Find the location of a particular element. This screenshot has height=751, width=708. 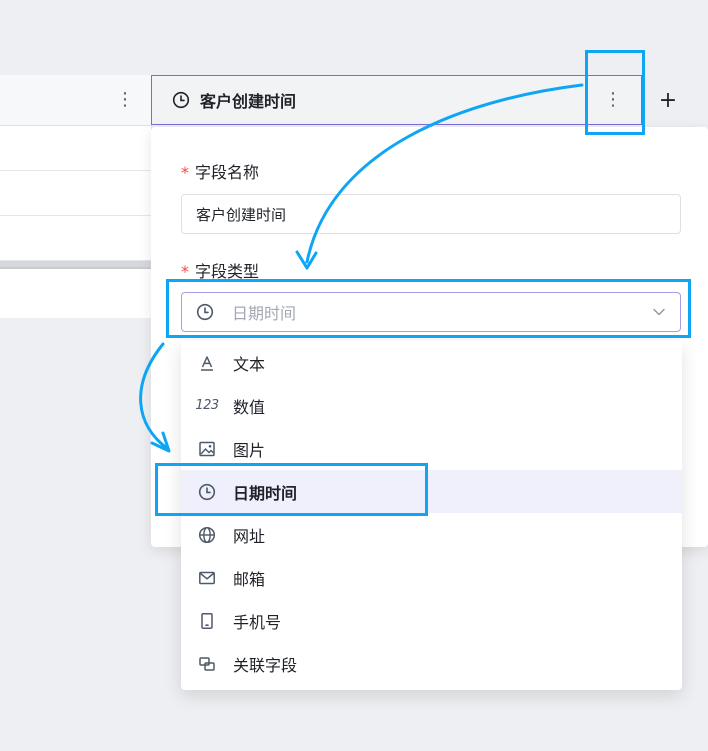

add-column-button: + is located at coordinates (668, 101).